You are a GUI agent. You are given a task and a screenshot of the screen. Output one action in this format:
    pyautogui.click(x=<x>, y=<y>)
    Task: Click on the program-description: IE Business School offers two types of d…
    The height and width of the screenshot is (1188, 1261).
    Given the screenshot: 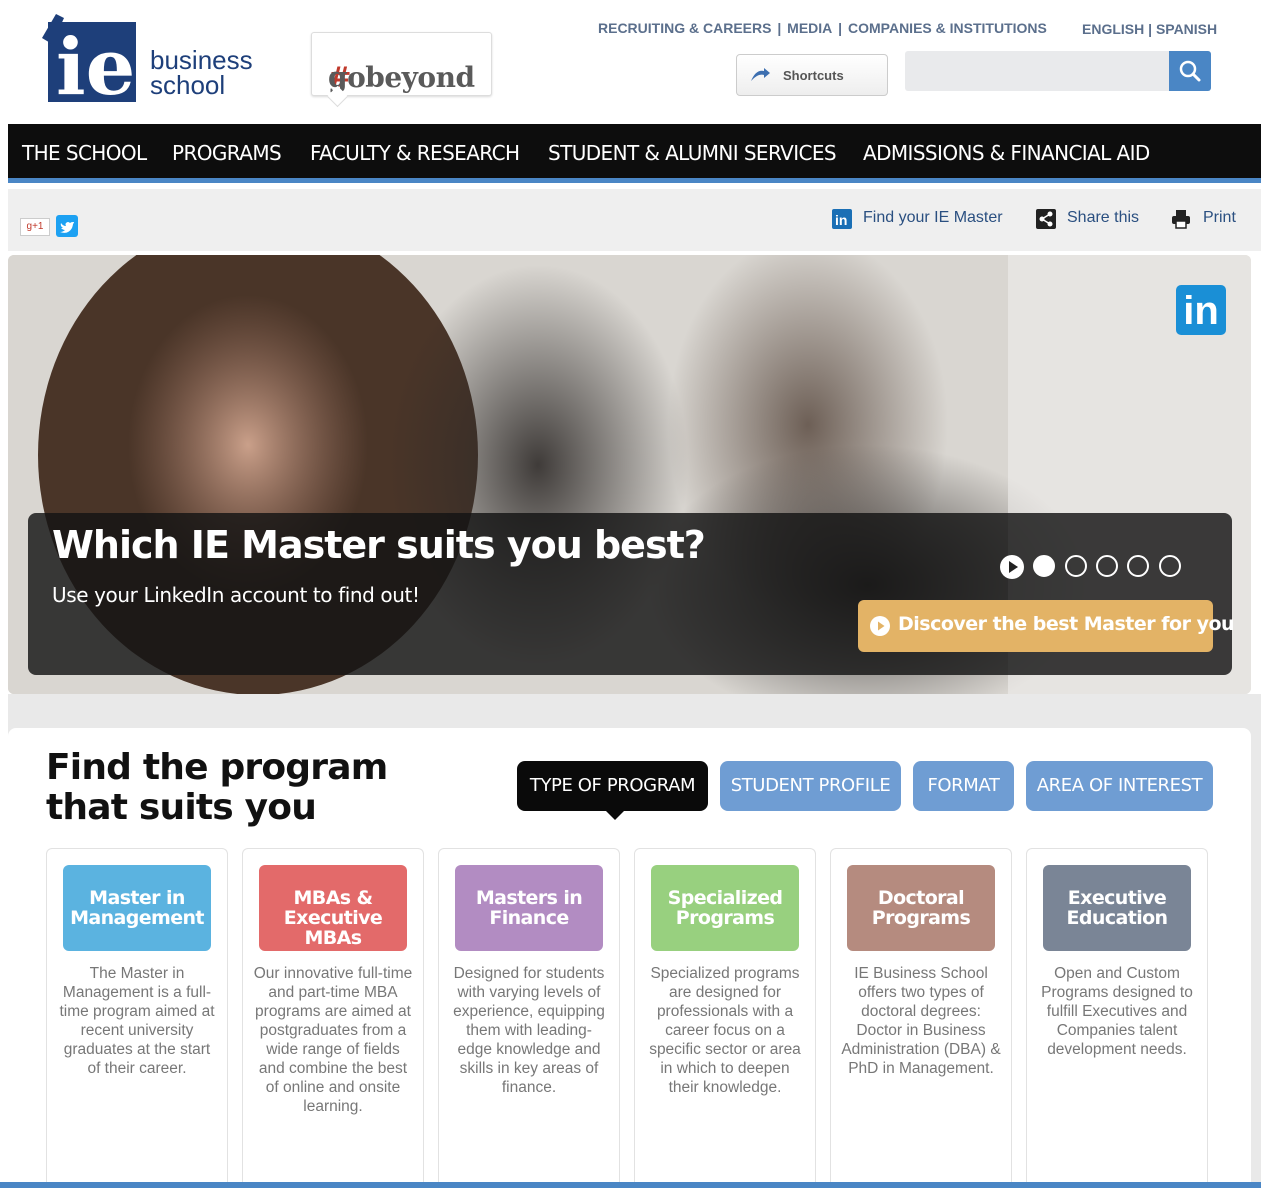 What is the action you would take?
    pyautogui.click(x=921, y=1021)
    